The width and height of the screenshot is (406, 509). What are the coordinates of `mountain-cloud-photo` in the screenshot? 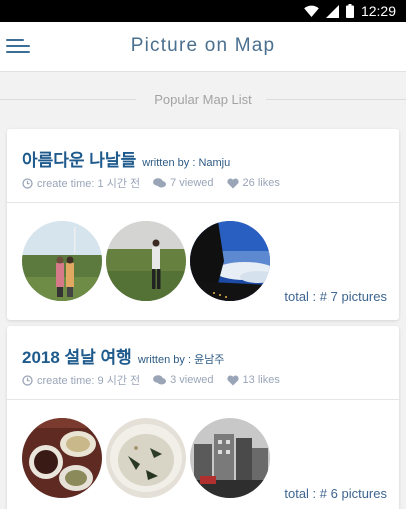 It's located at (230, 261).